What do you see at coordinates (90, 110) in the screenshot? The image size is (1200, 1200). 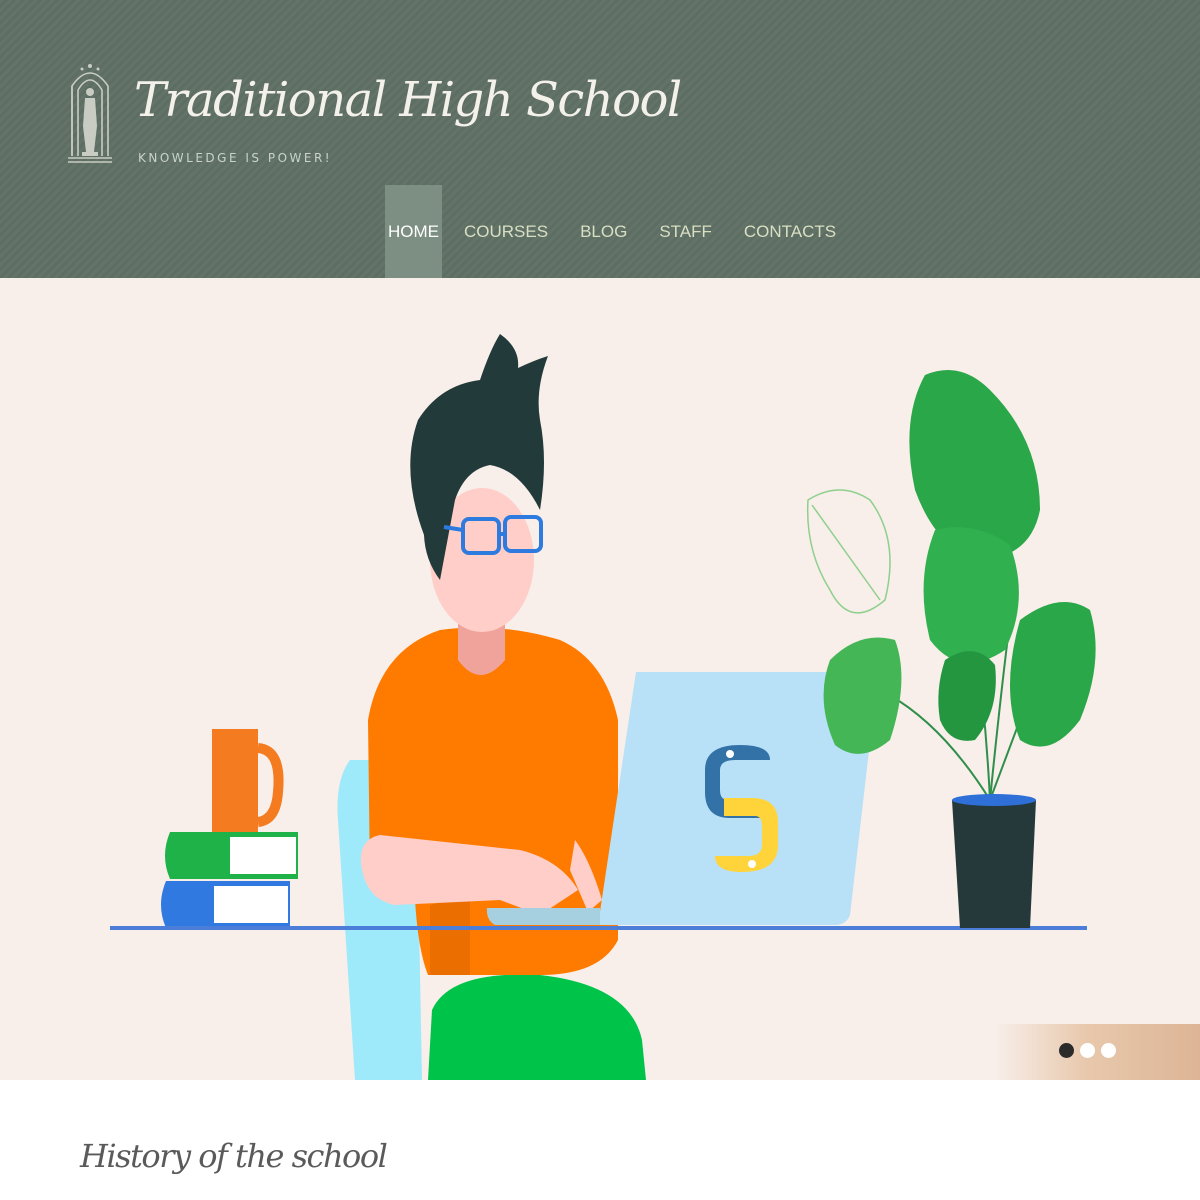 I see `school-emblem-icon` at bounding box center [90, 110].